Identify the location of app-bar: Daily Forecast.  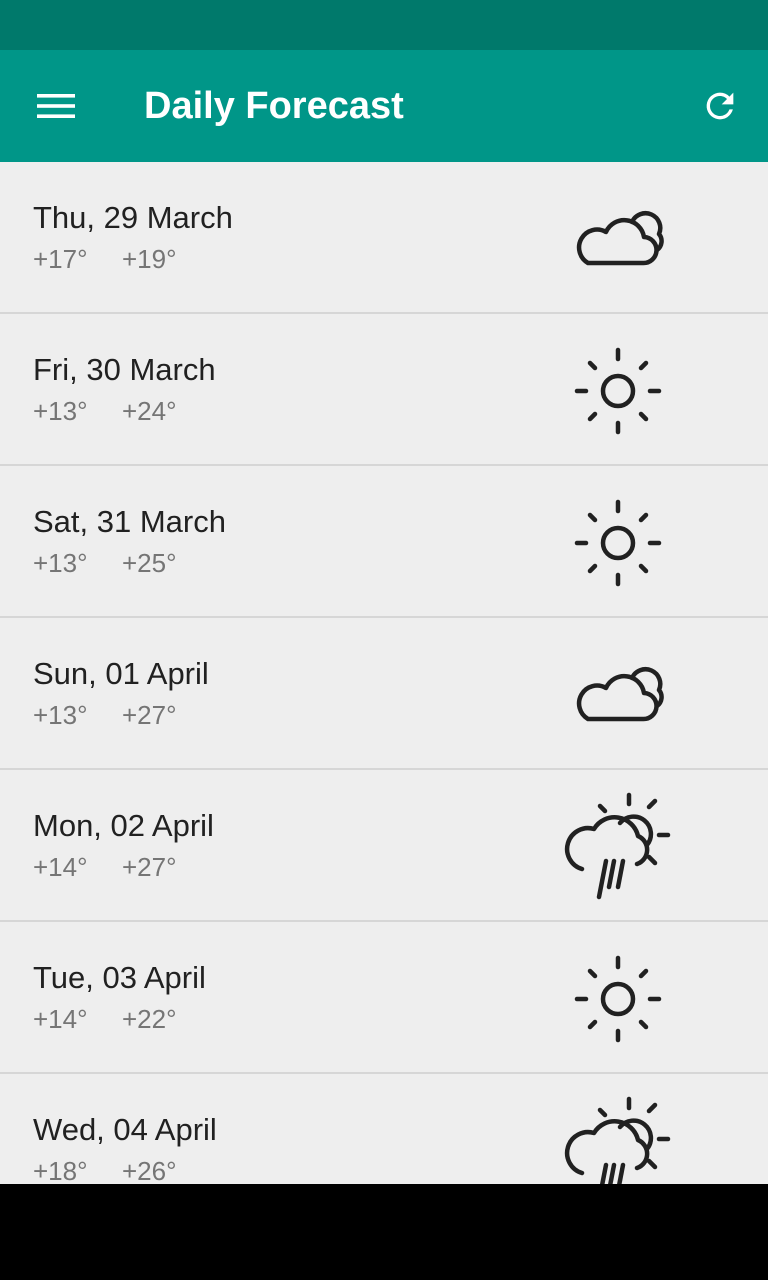
(384, 106).